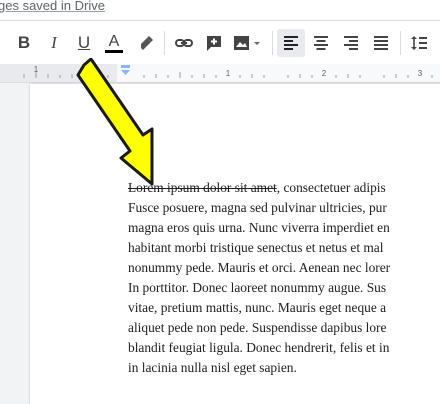 This screenshot has height=404, width=440. I want to click on insert-link-button, so click(184, 43).